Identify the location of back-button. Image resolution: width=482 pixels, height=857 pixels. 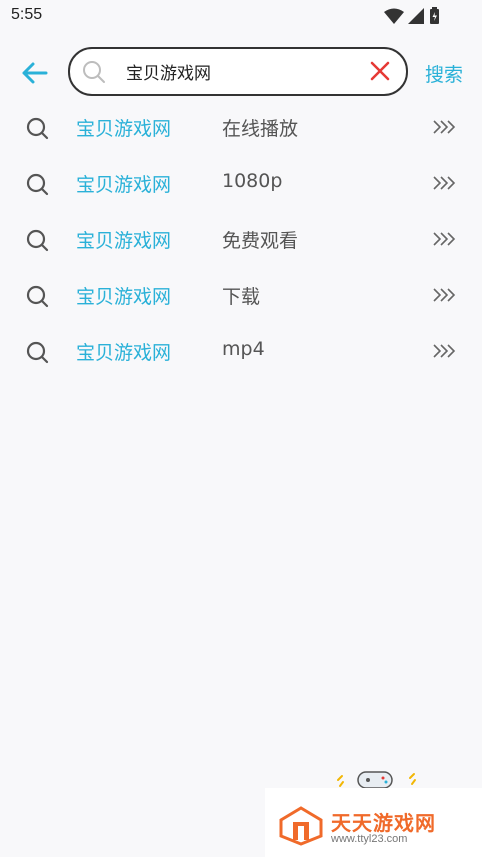
(34, 73).